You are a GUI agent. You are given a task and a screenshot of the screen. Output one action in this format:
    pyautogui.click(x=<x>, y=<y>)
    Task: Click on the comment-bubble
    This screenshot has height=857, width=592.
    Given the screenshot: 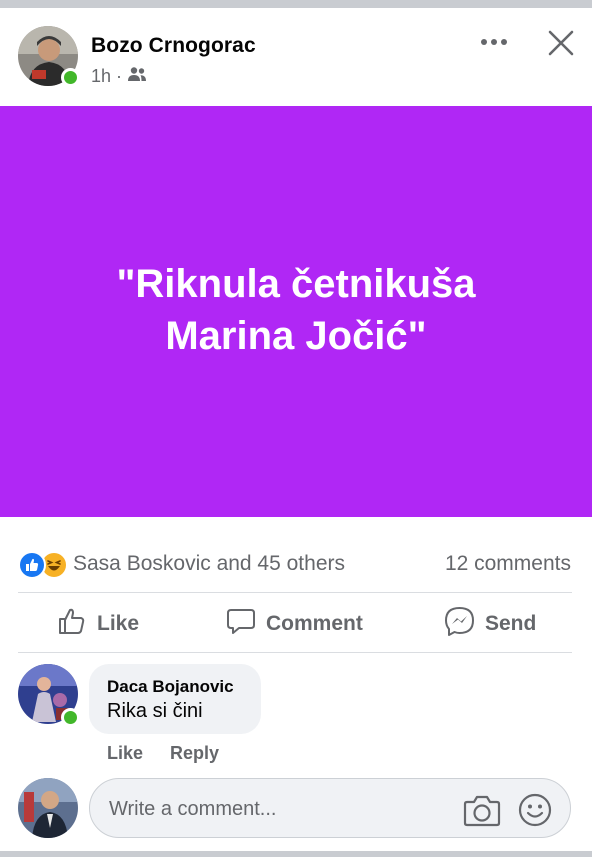 What is the action you would take?
    pyautogui.click(x=175, y=699)
    